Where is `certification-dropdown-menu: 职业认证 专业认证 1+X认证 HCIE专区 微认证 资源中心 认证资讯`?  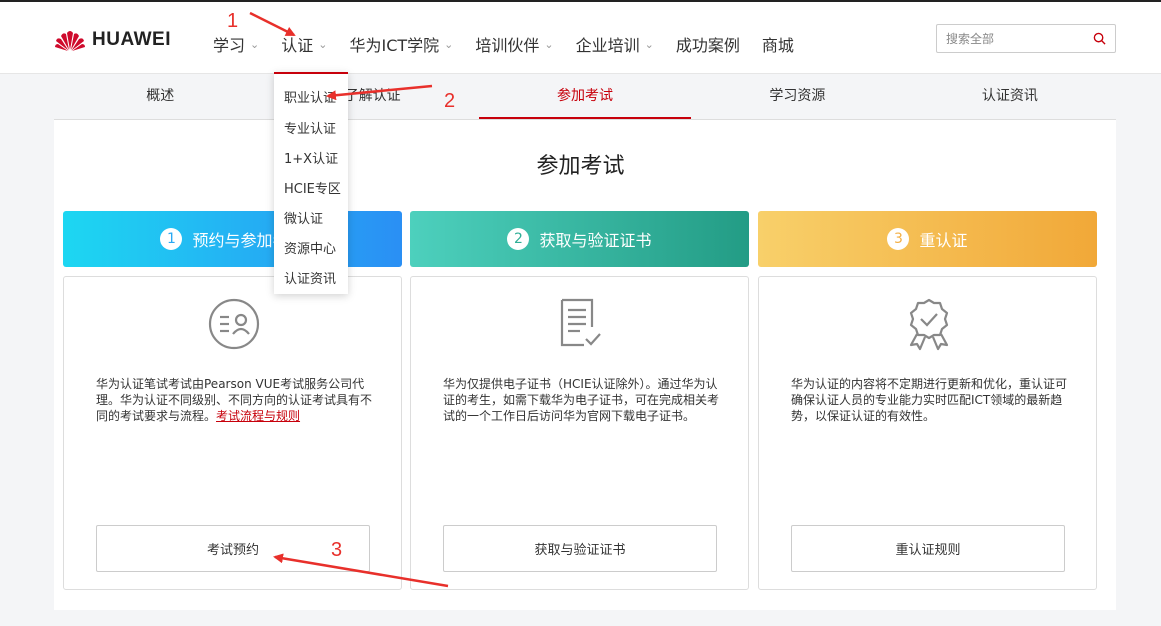
certification-dropdown-menu: 职业认证 专业认证 1+X认证 HCIE专区 微认证 资源中心 认证资讯 is located at coordinates (311, 183).